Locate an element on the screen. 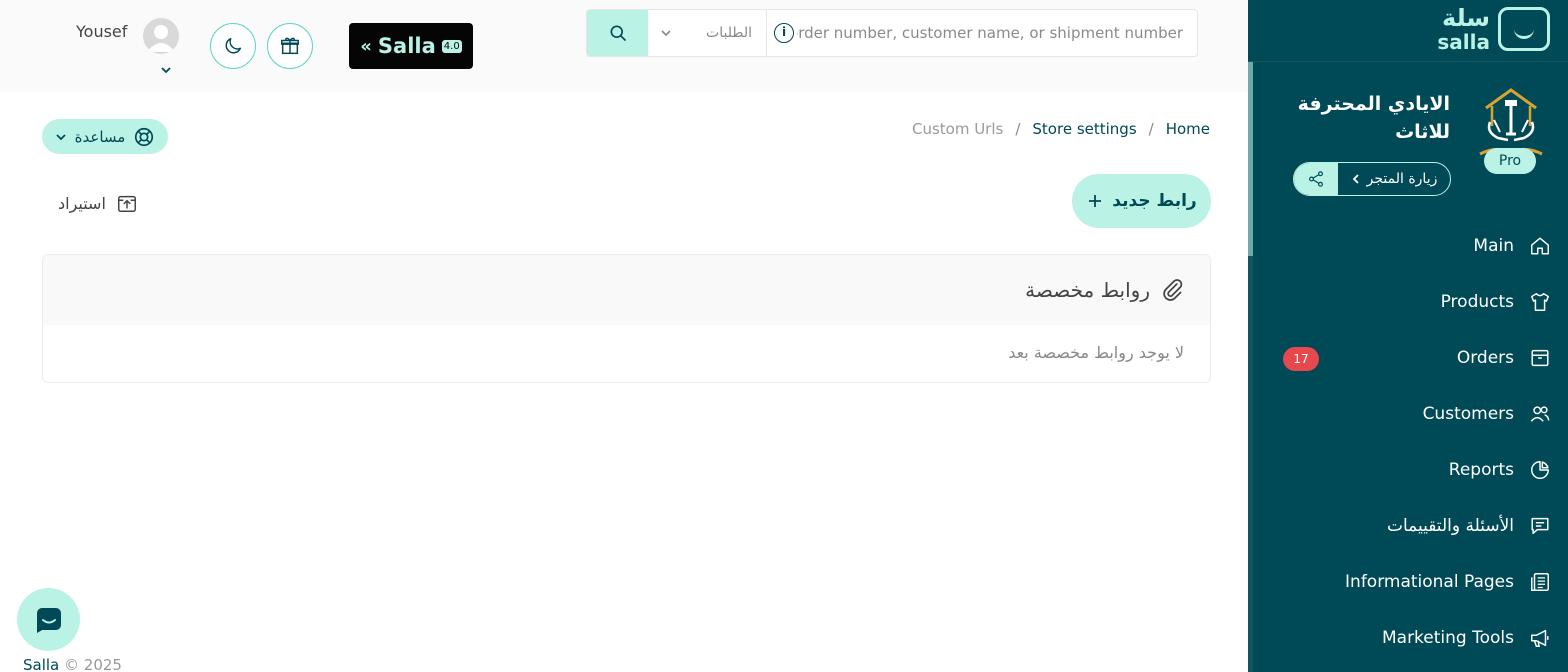 The width and height of the screenshot is (1568, 672). store-info: الايادي المحترفة للاثاث Pro زيارة المتجر is located at coordinates (1410, 137).